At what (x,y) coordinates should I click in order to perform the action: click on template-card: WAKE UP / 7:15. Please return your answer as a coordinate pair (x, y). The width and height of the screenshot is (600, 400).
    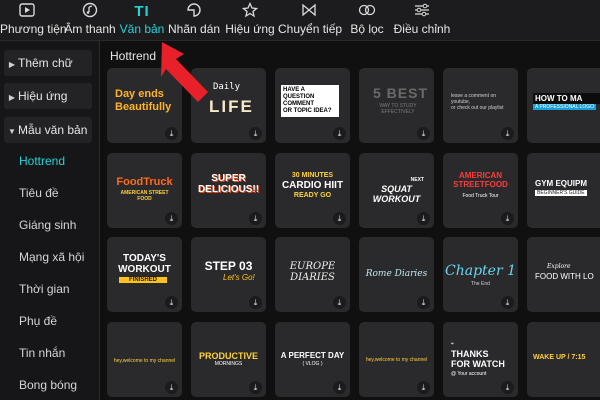
    Looking at the image, I should click on (563, 359).